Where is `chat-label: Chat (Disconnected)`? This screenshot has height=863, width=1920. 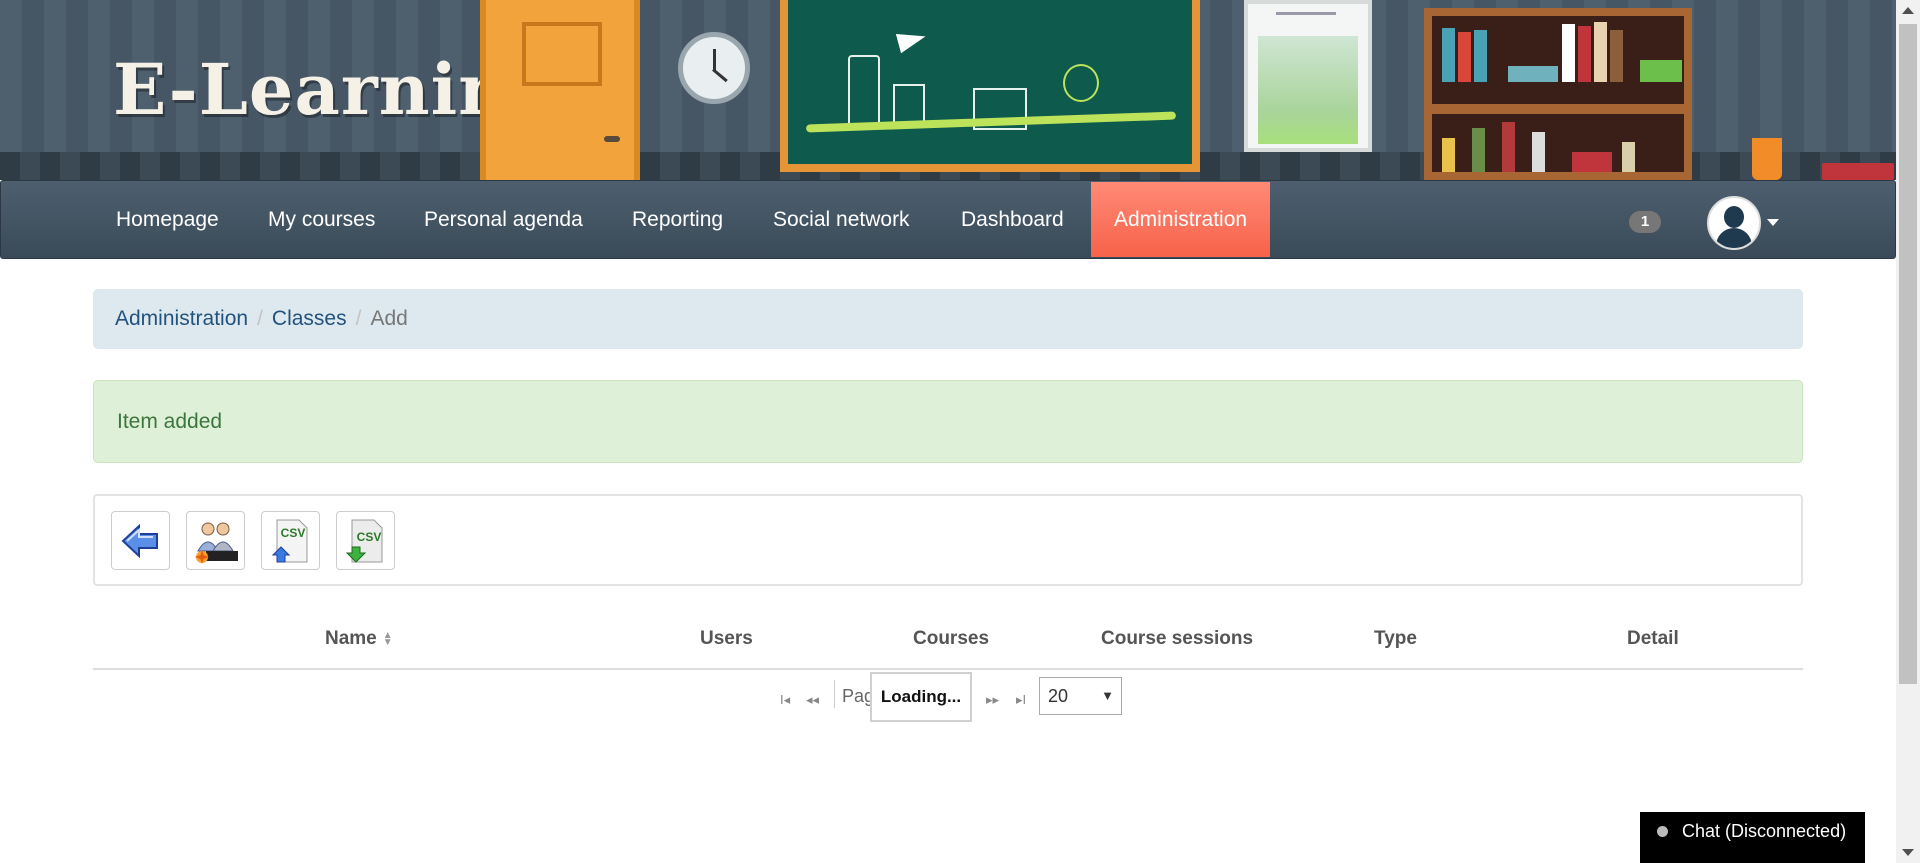 chat-label: Chat (Disconnected) is located at coordinates (1764, 831).